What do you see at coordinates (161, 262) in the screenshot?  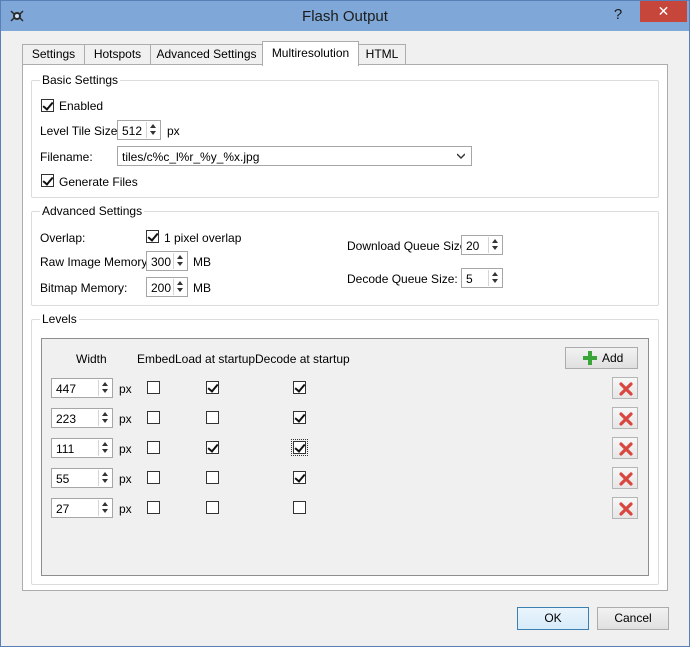 I see `raw-image-memory-value: 300` at bounding box center [161, 262].